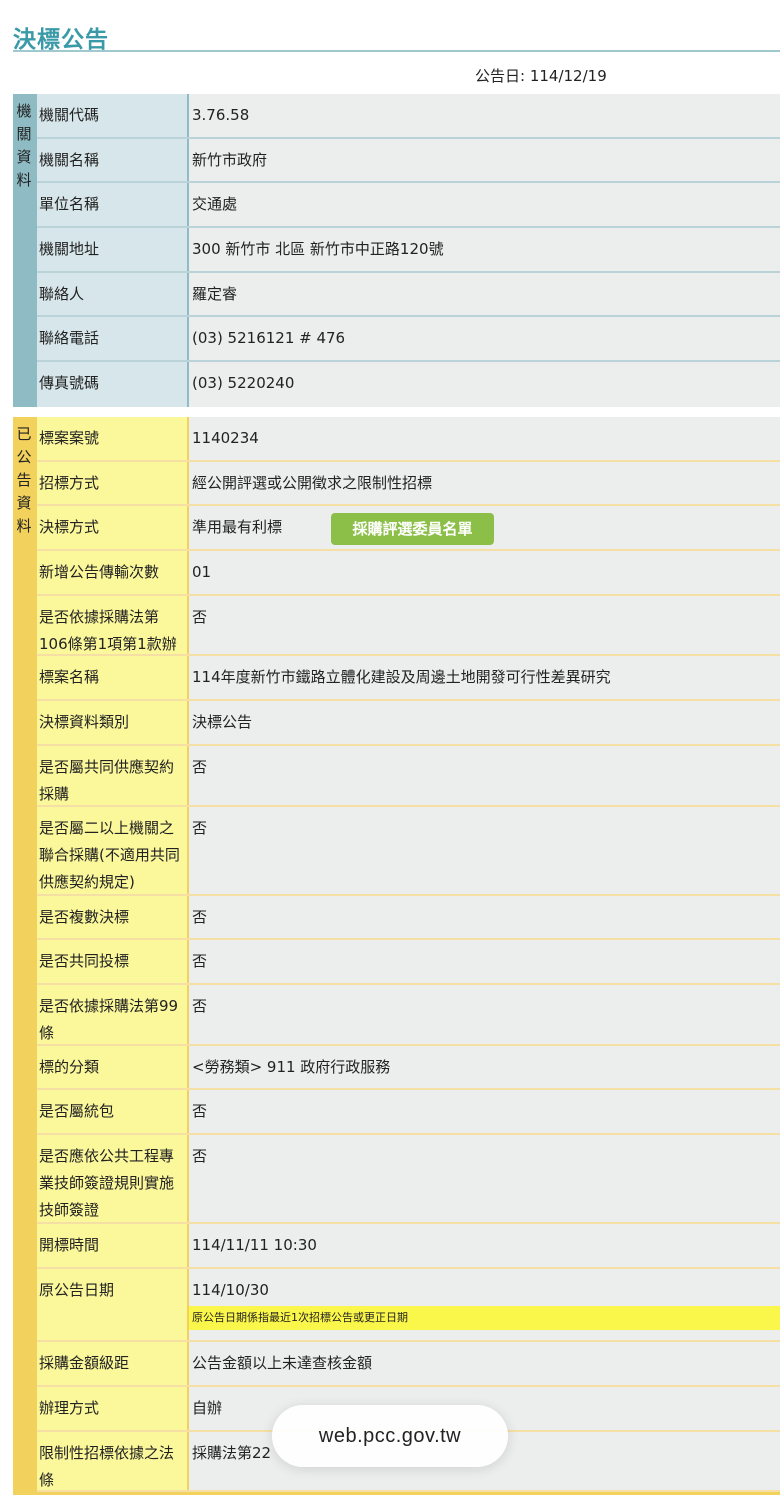  I want to click on field-label: 新增公告傳輸次數, so click(112, 572).